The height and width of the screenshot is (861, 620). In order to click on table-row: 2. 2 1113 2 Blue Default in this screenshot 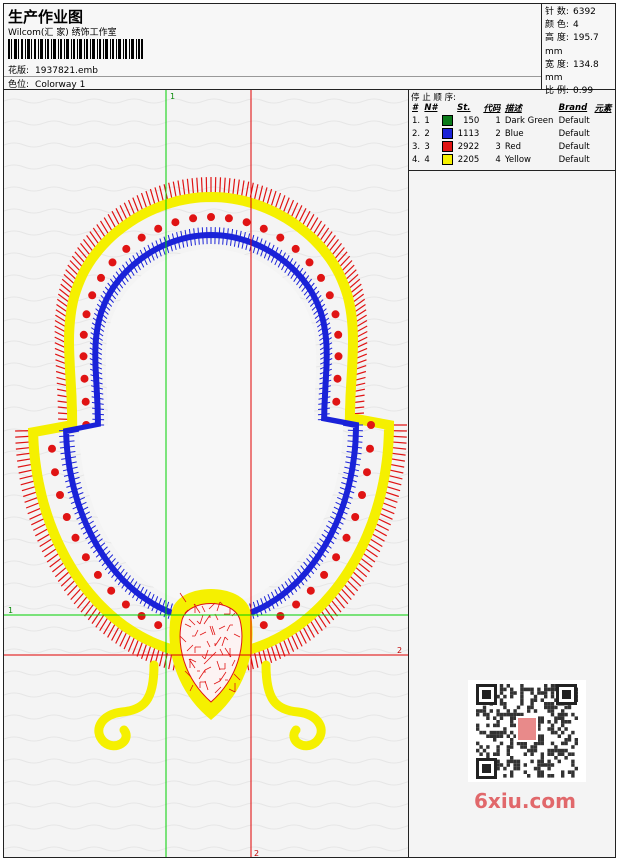, I will do `click(512, 133)`.